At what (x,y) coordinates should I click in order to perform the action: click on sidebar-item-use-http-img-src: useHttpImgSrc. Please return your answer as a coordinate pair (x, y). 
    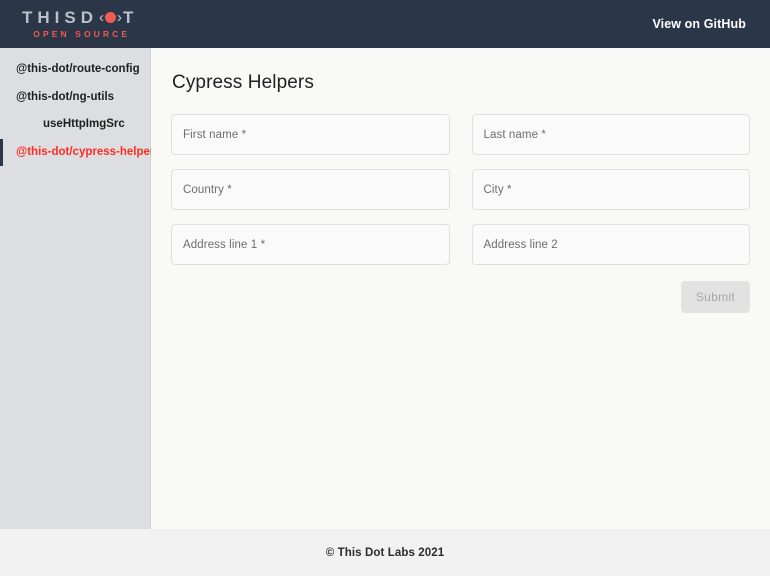
    Looking at the image, I should click on (75, 125).